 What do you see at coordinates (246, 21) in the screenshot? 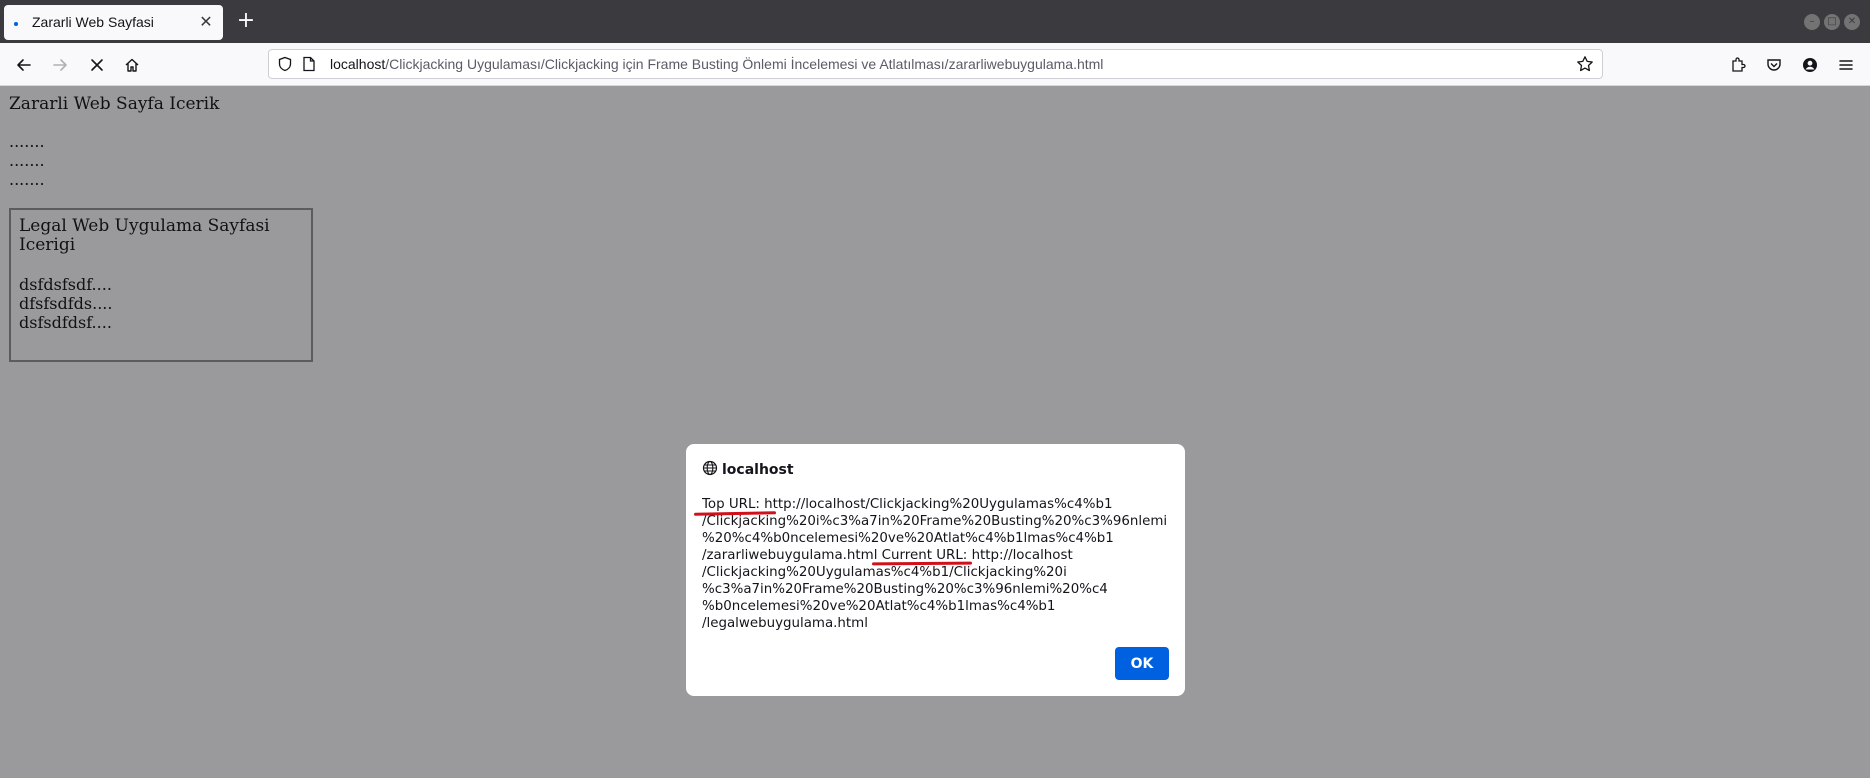
I see `new-tab-icon: +` at bounding box center [246, 21].